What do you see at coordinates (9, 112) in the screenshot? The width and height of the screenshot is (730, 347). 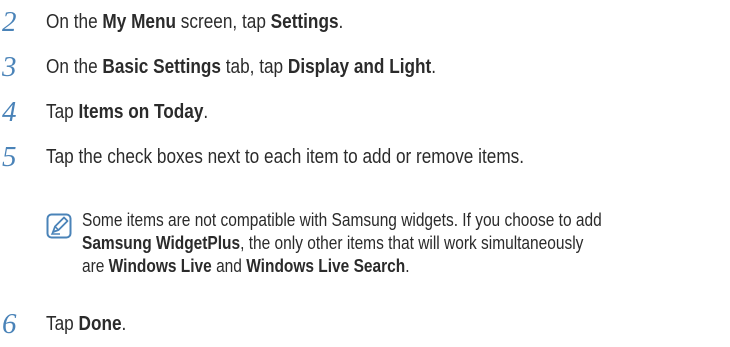 I see `step-number: 4` at bounding box center [9, 112].